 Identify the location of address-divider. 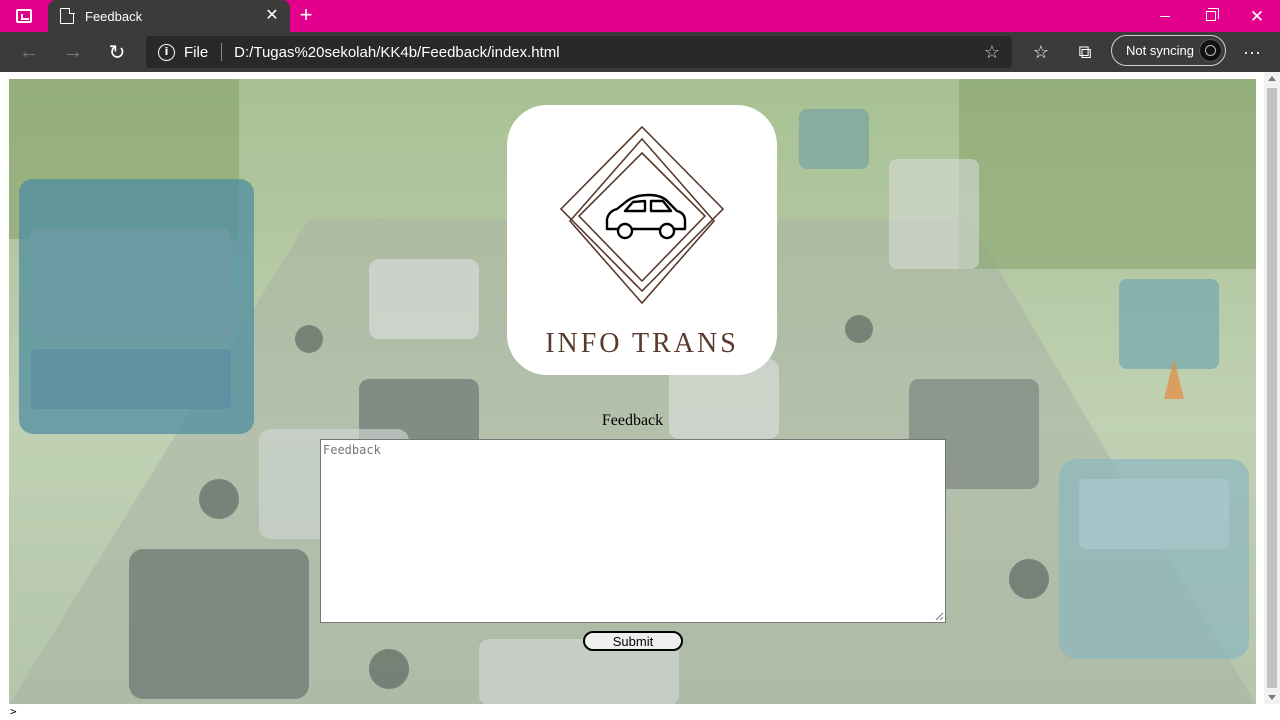
(222, 52).